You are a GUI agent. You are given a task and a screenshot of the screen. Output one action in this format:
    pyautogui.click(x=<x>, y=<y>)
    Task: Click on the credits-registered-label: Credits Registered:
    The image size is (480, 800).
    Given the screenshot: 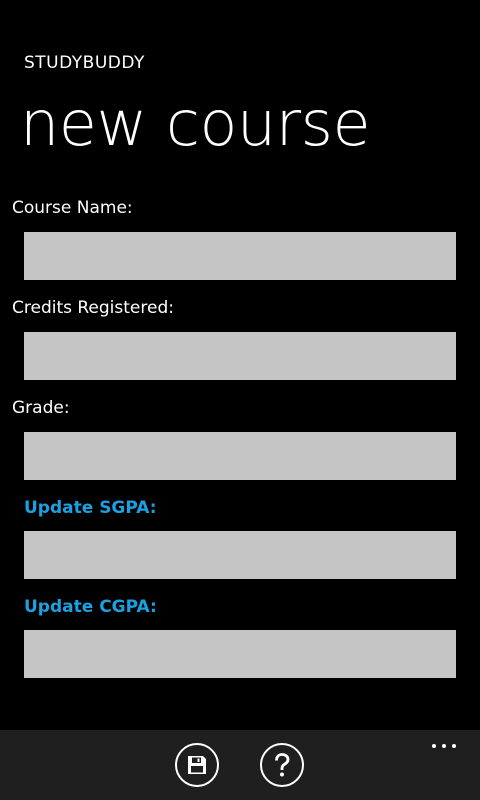 What is the action you would take?
    pyautogui.click(x=93, y=308)
    